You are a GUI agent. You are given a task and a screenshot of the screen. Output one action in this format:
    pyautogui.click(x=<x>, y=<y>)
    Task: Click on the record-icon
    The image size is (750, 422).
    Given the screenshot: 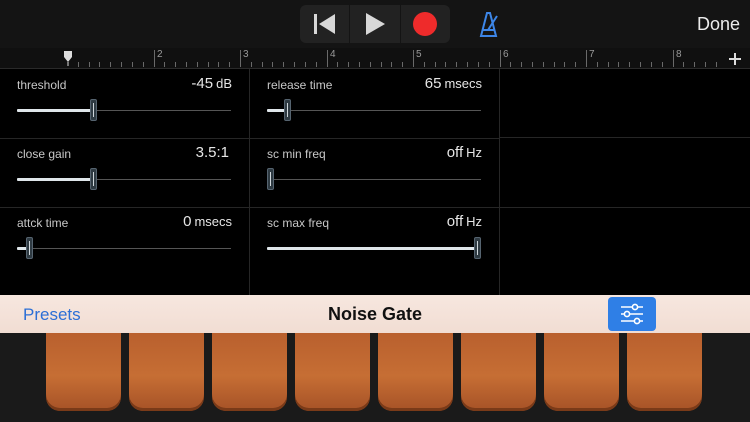 What is the action you would take?
    pyautogui.click(x=425, y=24)
    